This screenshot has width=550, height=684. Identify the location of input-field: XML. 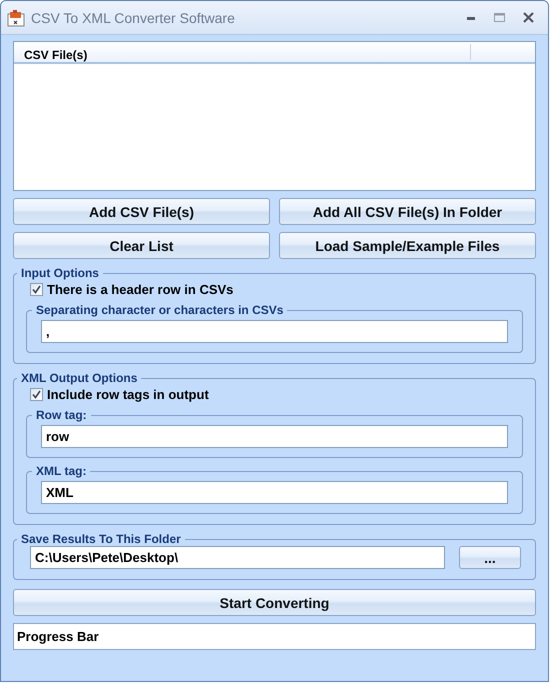
(274, 492).